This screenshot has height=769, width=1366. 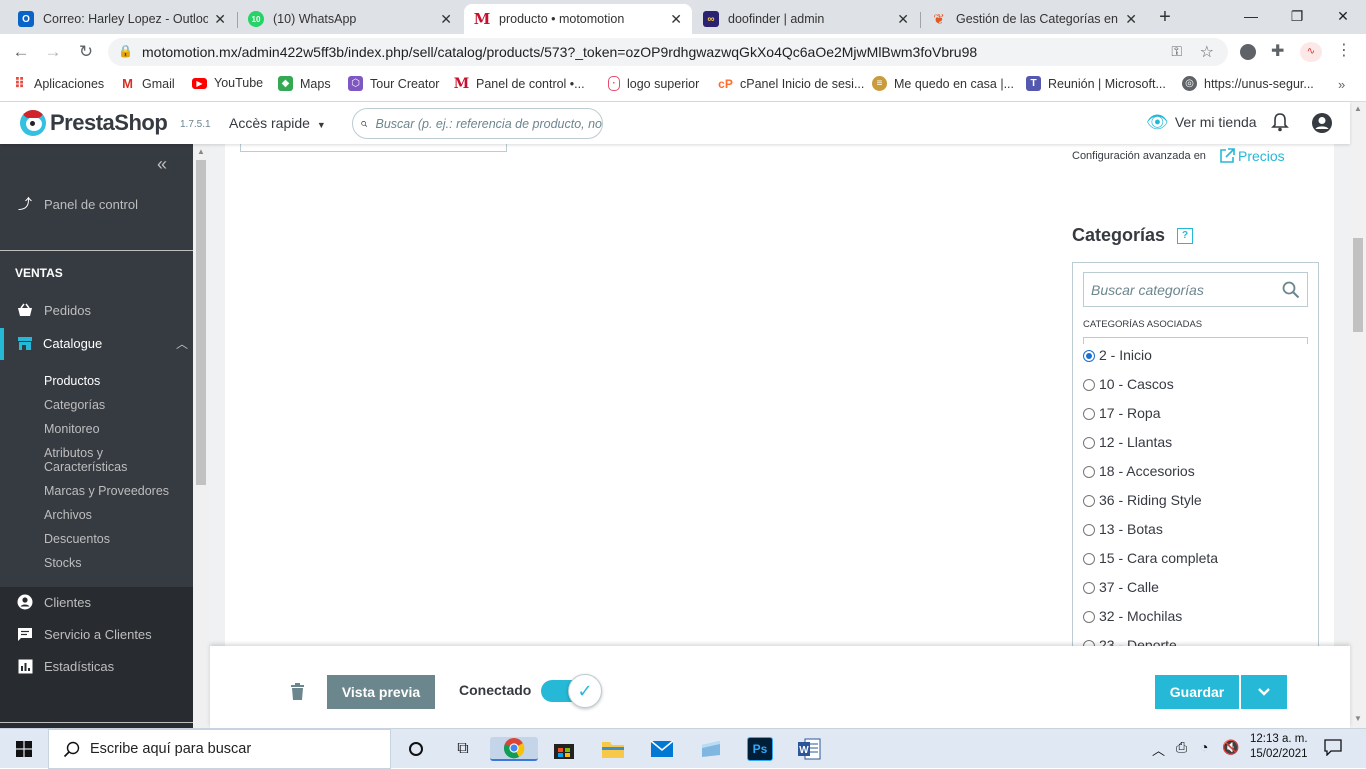 What do you see at coordinates (96, 310) in the screenshot?
I see `sidebar-item-orders: Pedidos` at bounding box center [96, 310].